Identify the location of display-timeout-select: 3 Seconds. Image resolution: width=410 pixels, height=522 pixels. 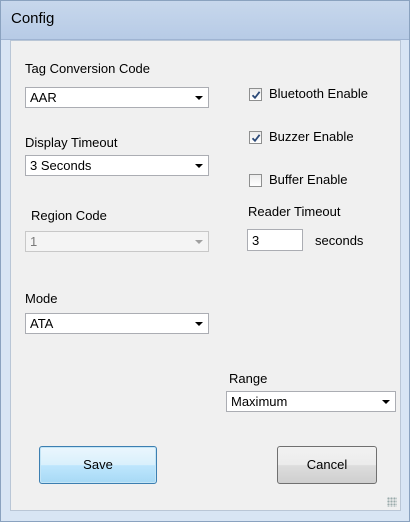
(117, 165).